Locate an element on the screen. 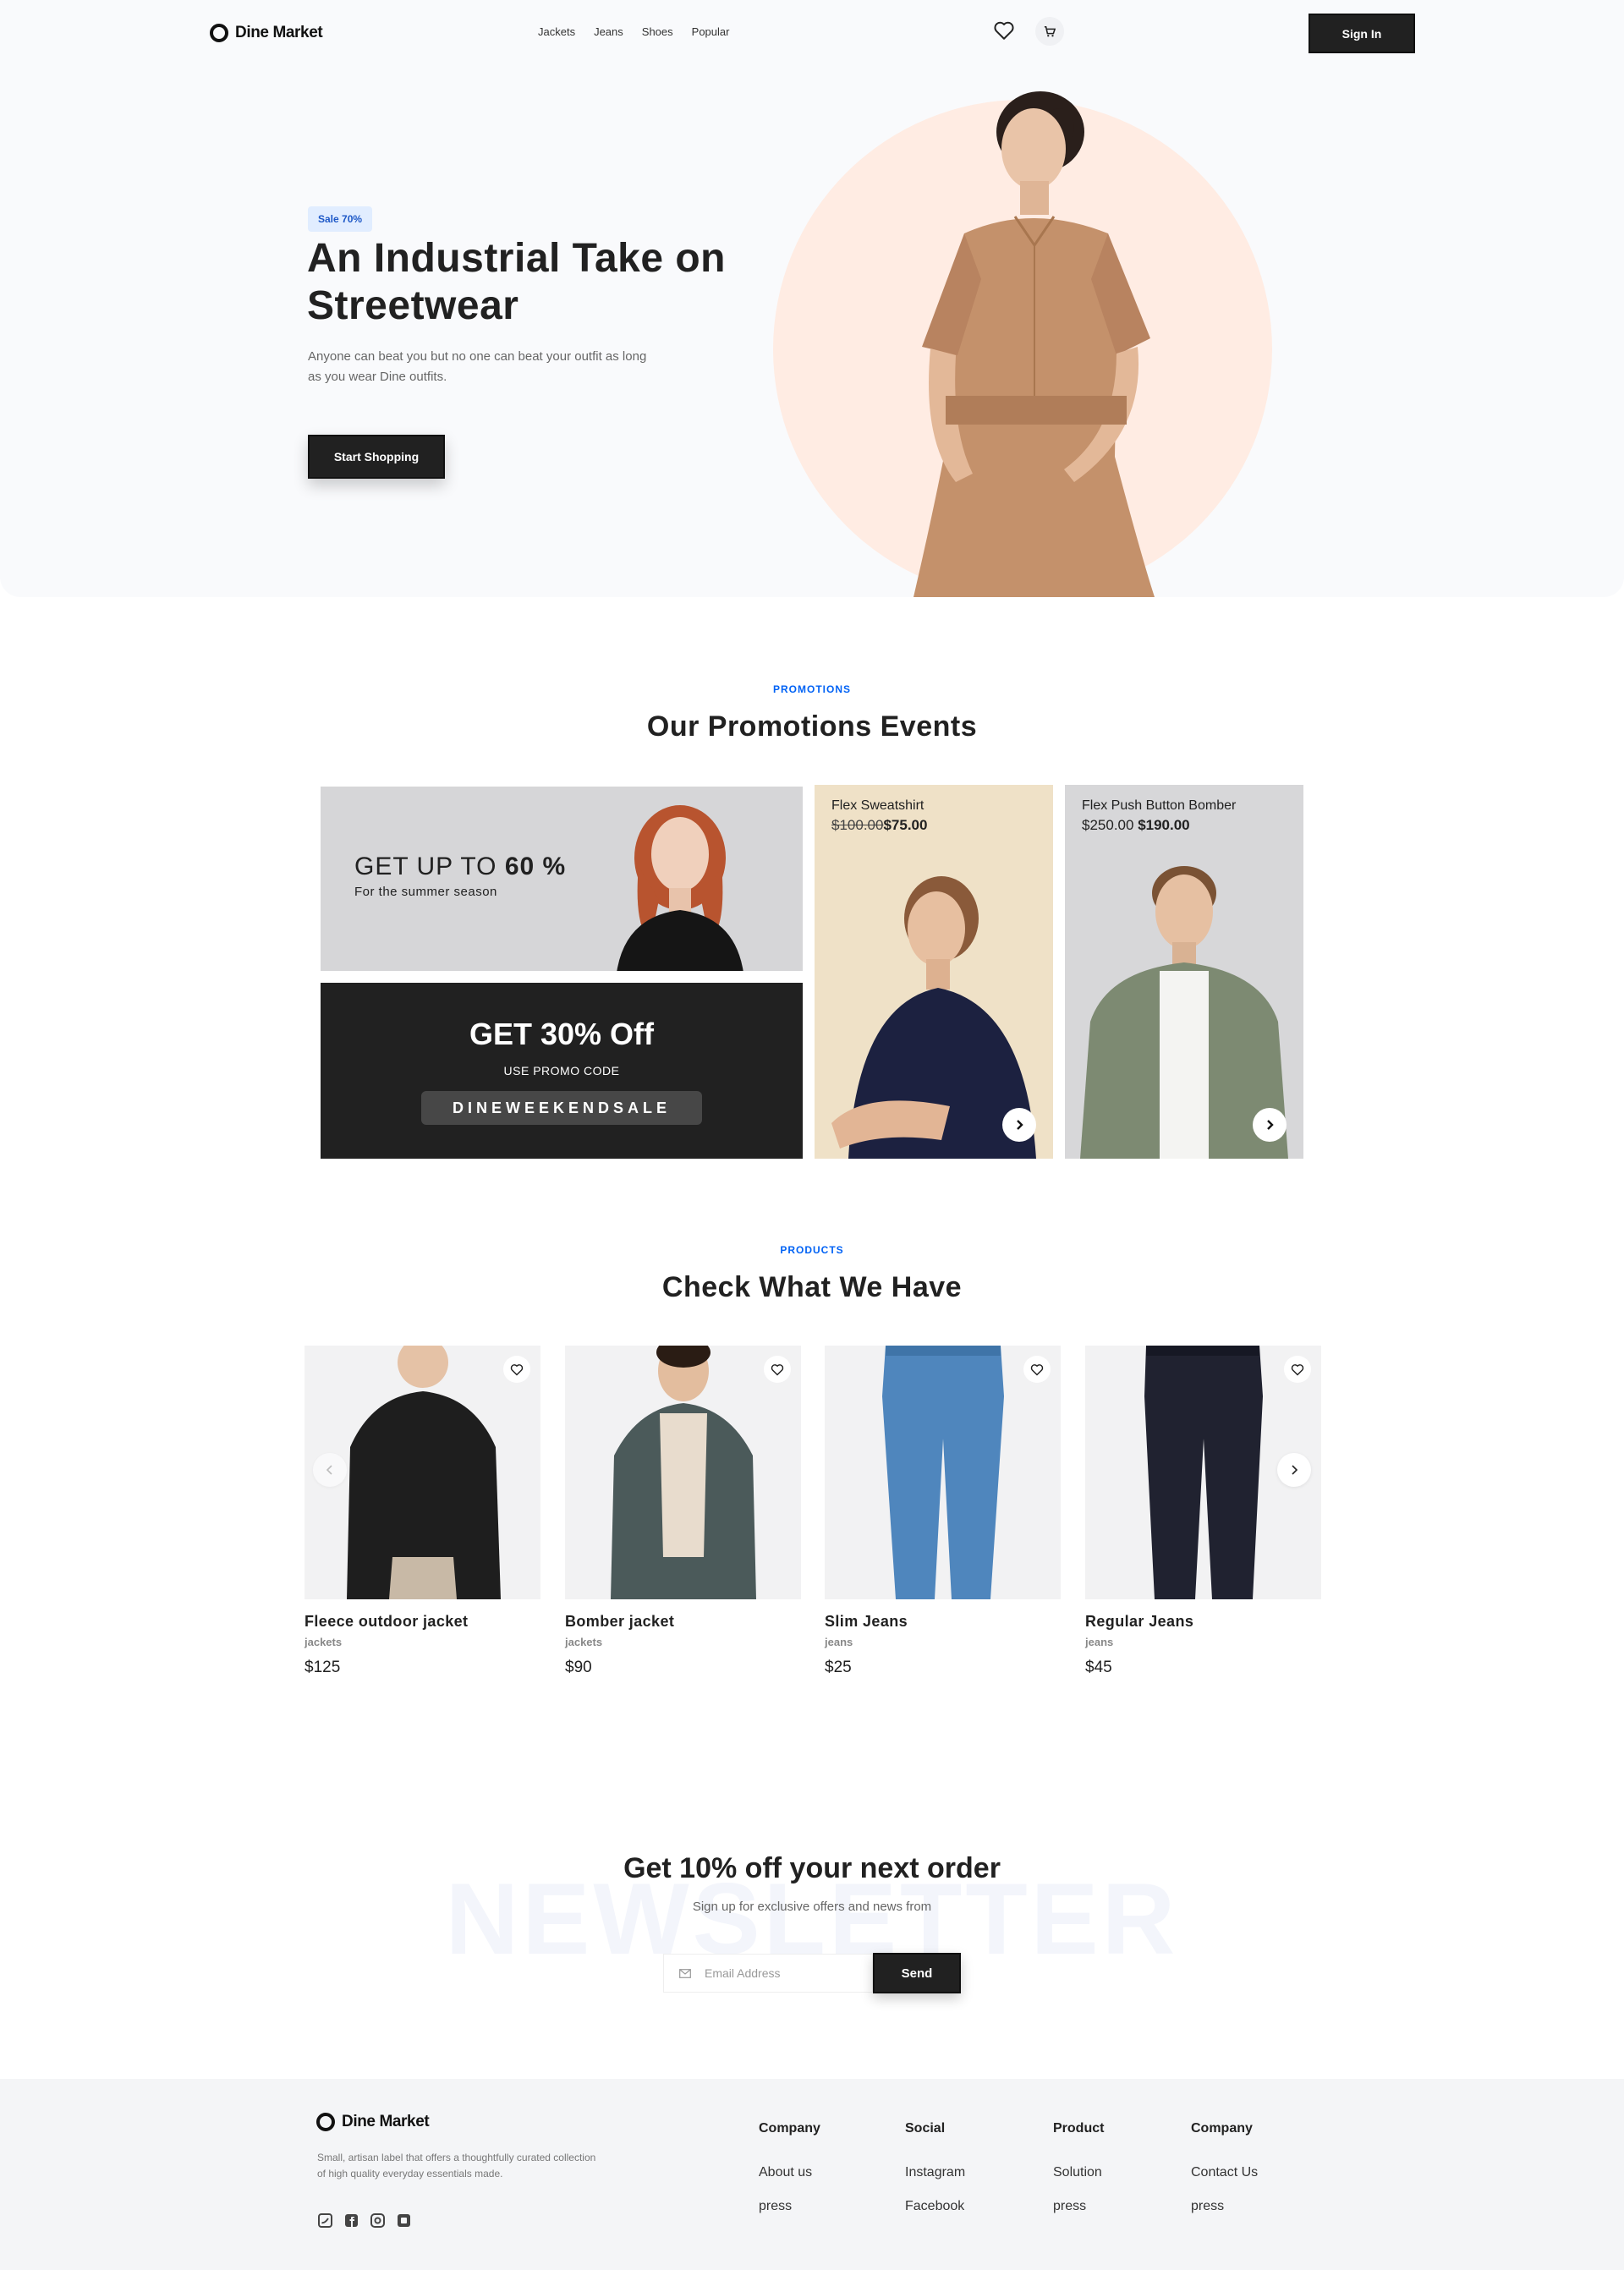 This screenshot has width=1624, height=2270. send-button: Send is located at coordinates (917, 1973).